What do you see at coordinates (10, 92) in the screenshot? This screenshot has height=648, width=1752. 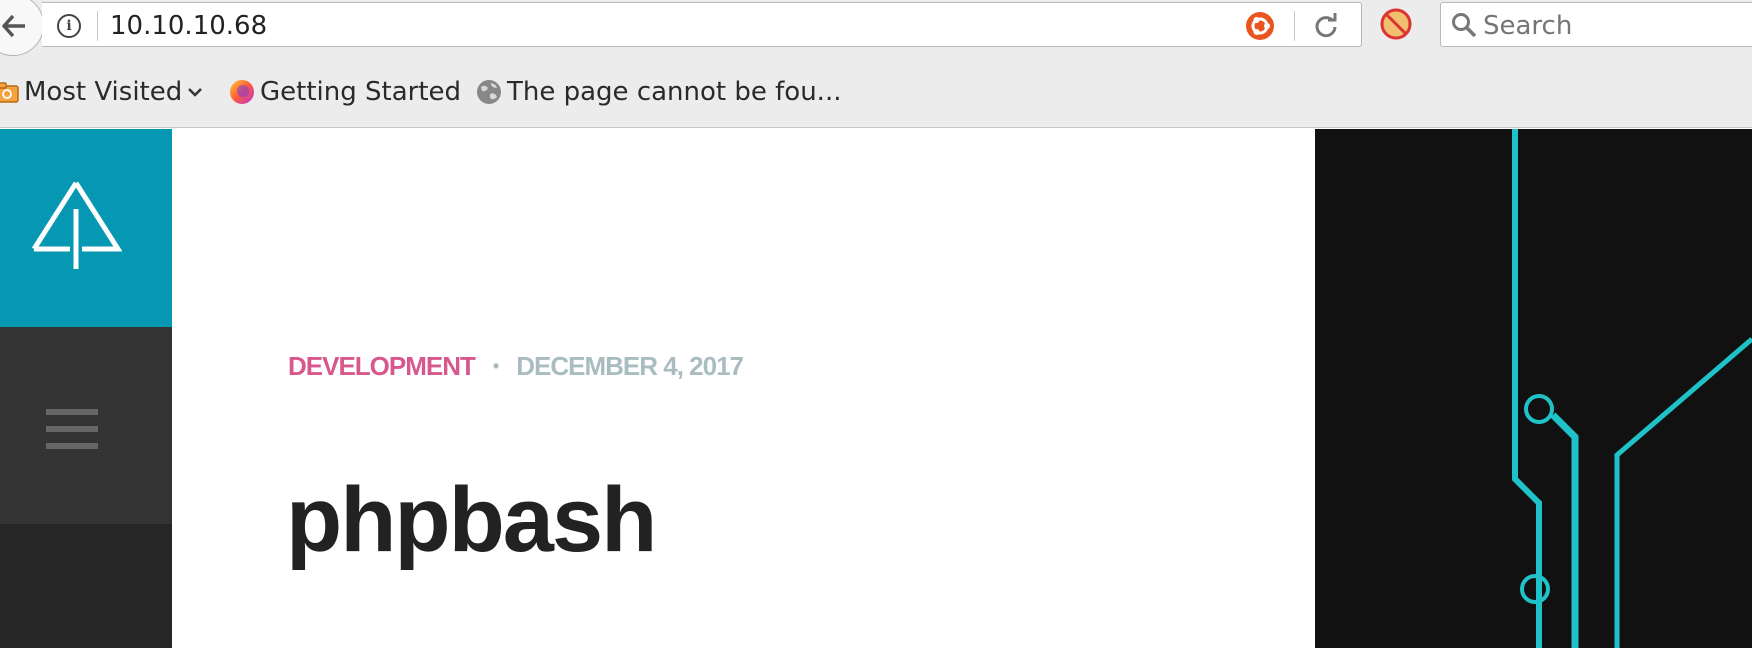 I see `folder-icon` at bounding box center [10, 92].